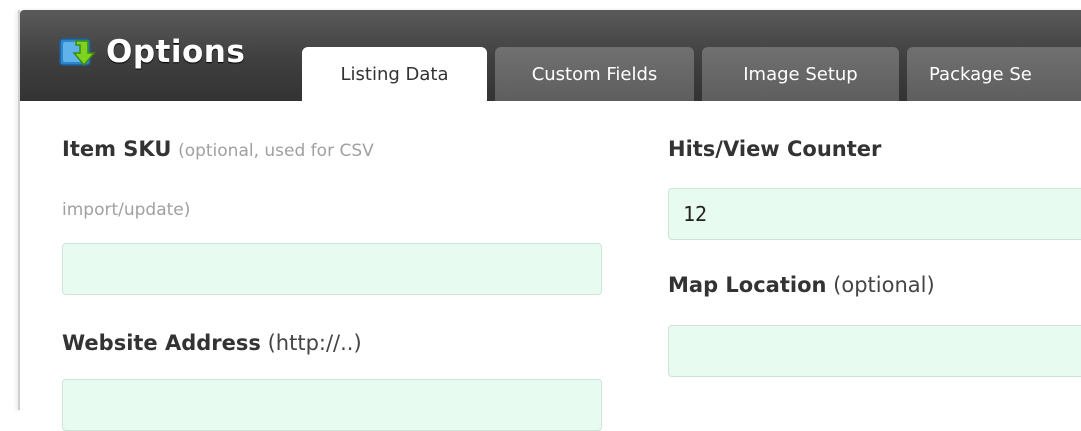  Describe the element at coordinates (874, 214) in the screenshot. I see `hits-counter-input` at that location.